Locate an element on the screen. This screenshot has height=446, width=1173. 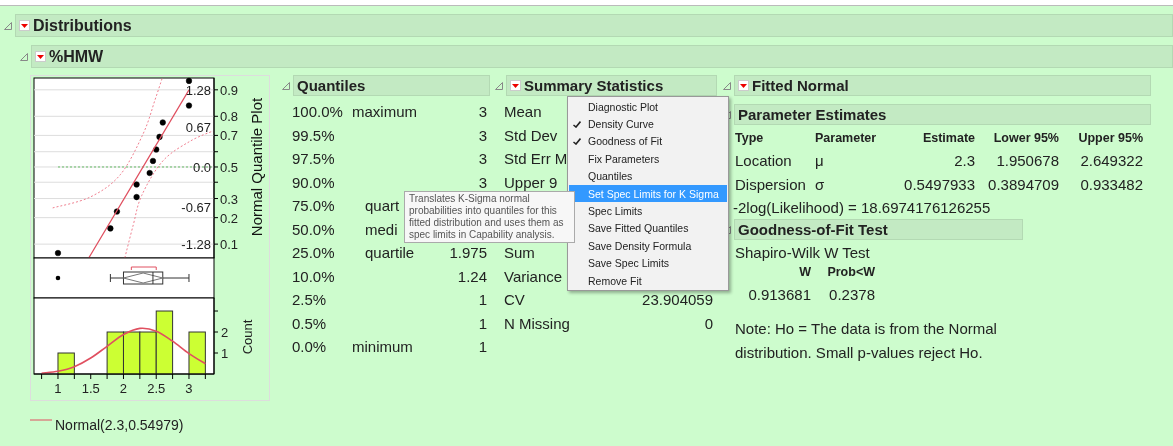
axis-title: Normal Quantile Plot is located at coordinates (256, 167).